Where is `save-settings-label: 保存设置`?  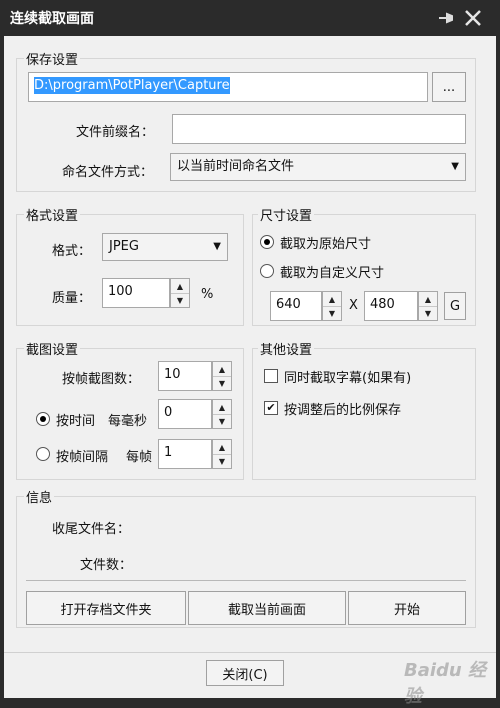 save-settings-label: 保存设置 is located at coordinates (52, 58).